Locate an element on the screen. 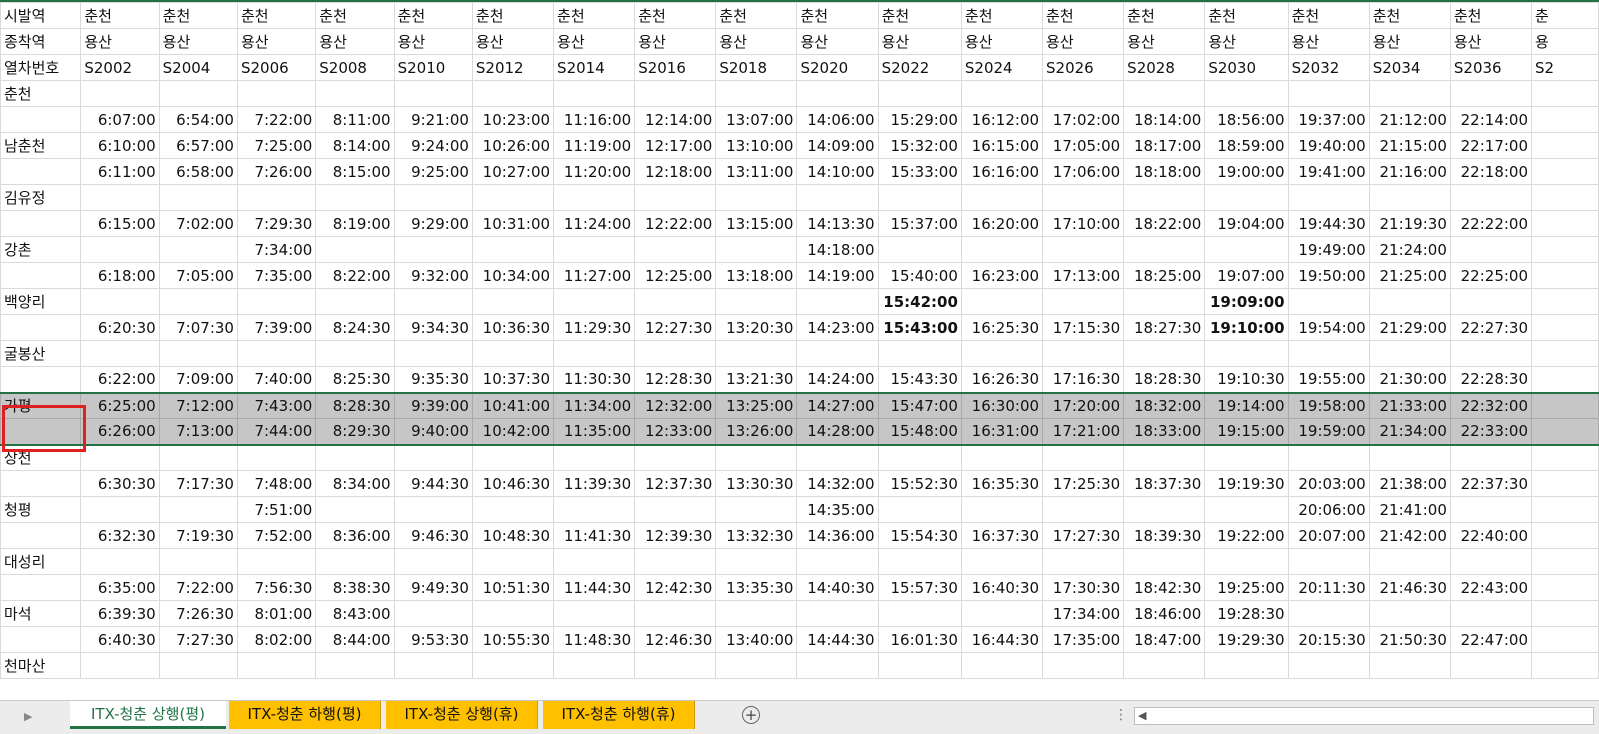  time-cell: 7:17:30 is located at coordinates (198, 483).